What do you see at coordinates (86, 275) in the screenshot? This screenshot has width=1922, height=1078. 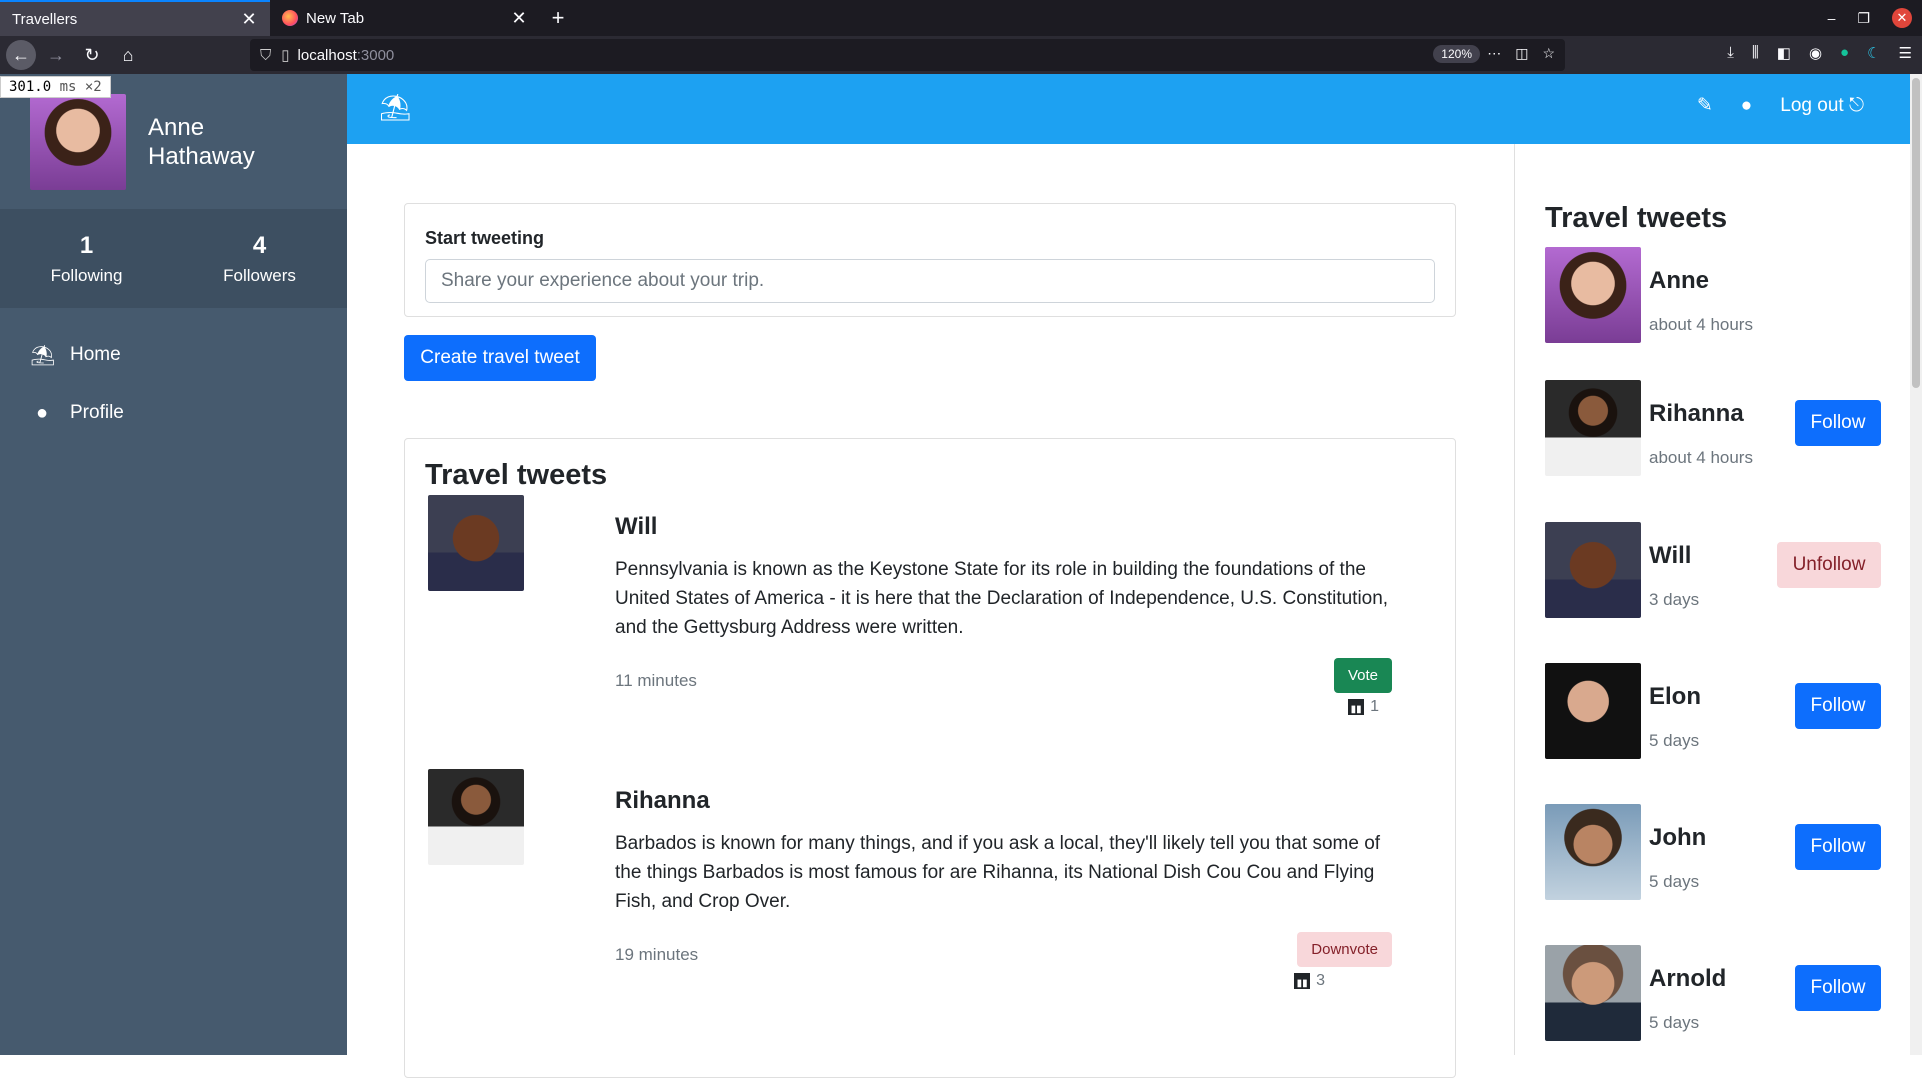 I see `following-label: Following` at bounding box center [86, 275].